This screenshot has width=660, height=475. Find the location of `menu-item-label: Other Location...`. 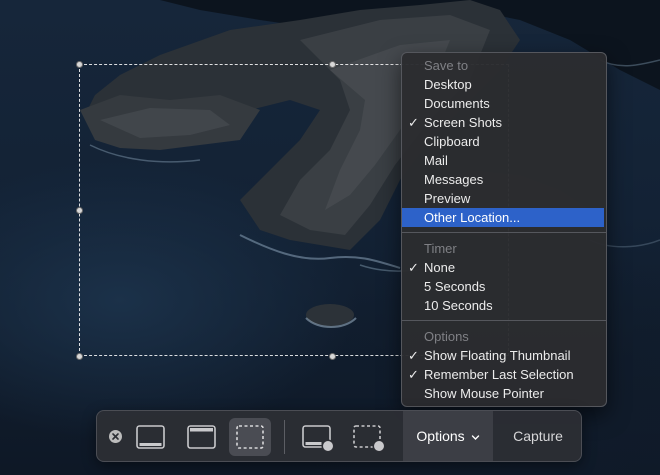

menu-item-label: Other Location... is located at coordinates (472, 217).